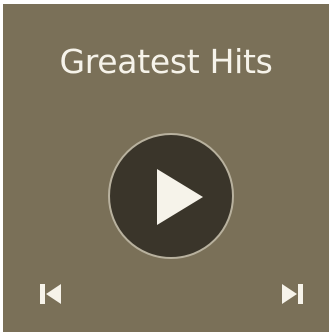 This screenshot has height=336, width=332. I want to click on skip-previous-button, so click(51, 294).